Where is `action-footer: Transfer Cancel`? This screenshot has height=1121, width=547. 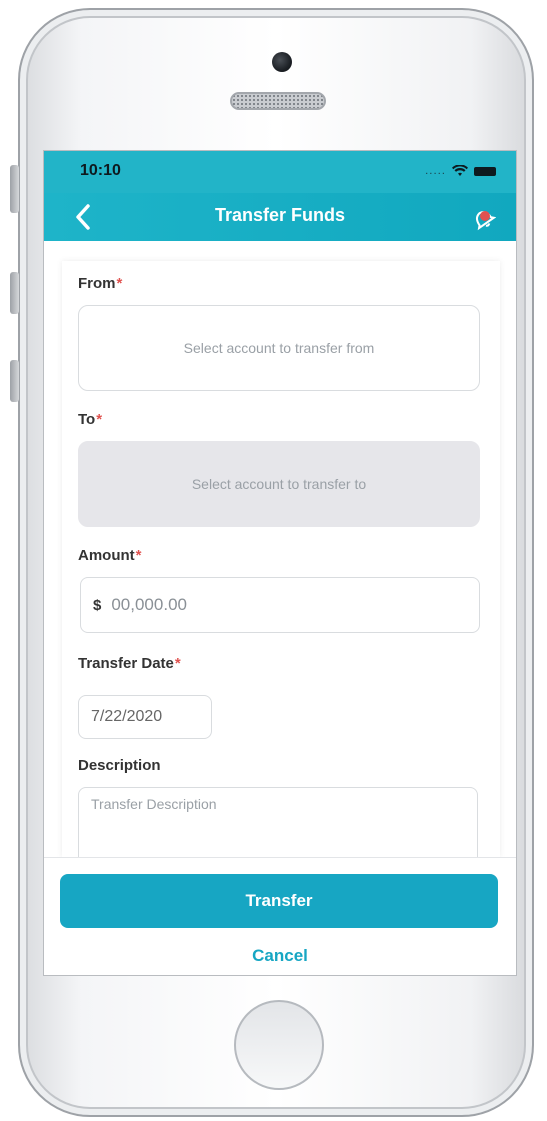 action-footer: Transfer Cancel is located at coordinates (280, 916).